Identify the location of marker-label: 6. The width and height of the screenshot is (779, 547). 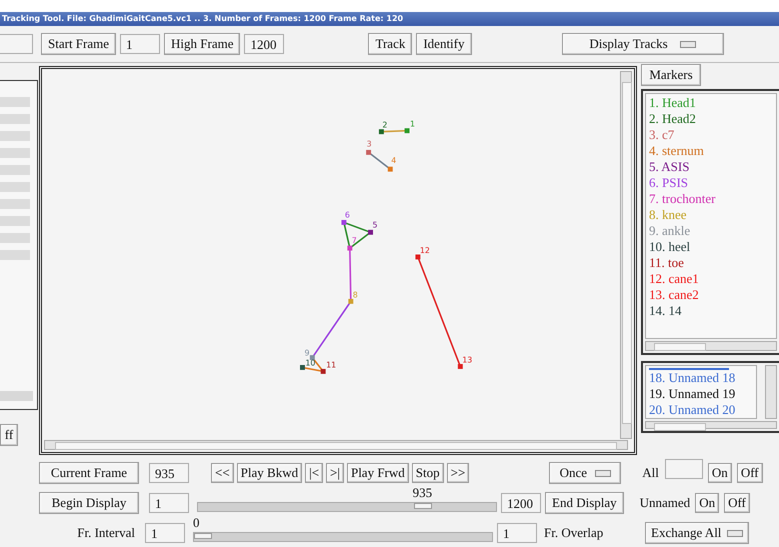
(347, 215).